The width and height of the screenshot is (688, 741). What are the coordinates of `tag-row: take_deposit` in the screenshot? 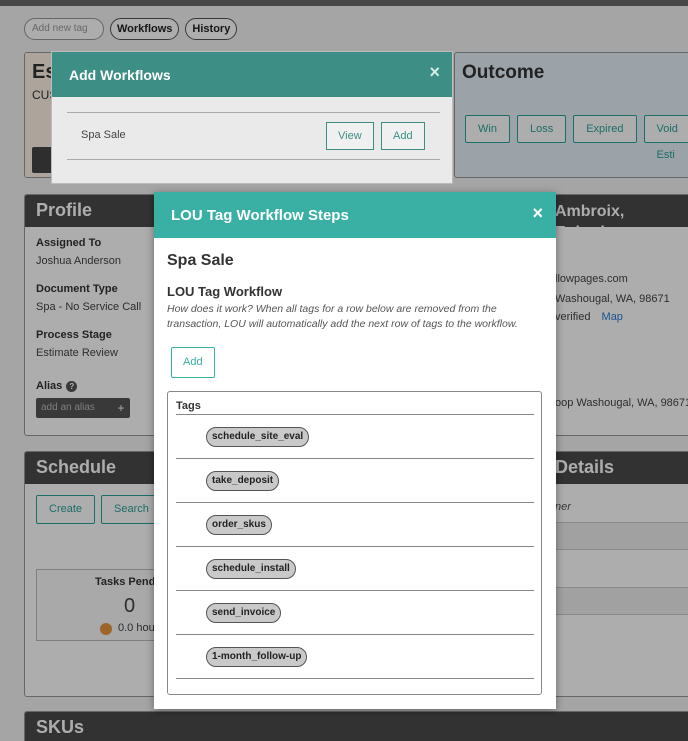 It's located at (355, 481).